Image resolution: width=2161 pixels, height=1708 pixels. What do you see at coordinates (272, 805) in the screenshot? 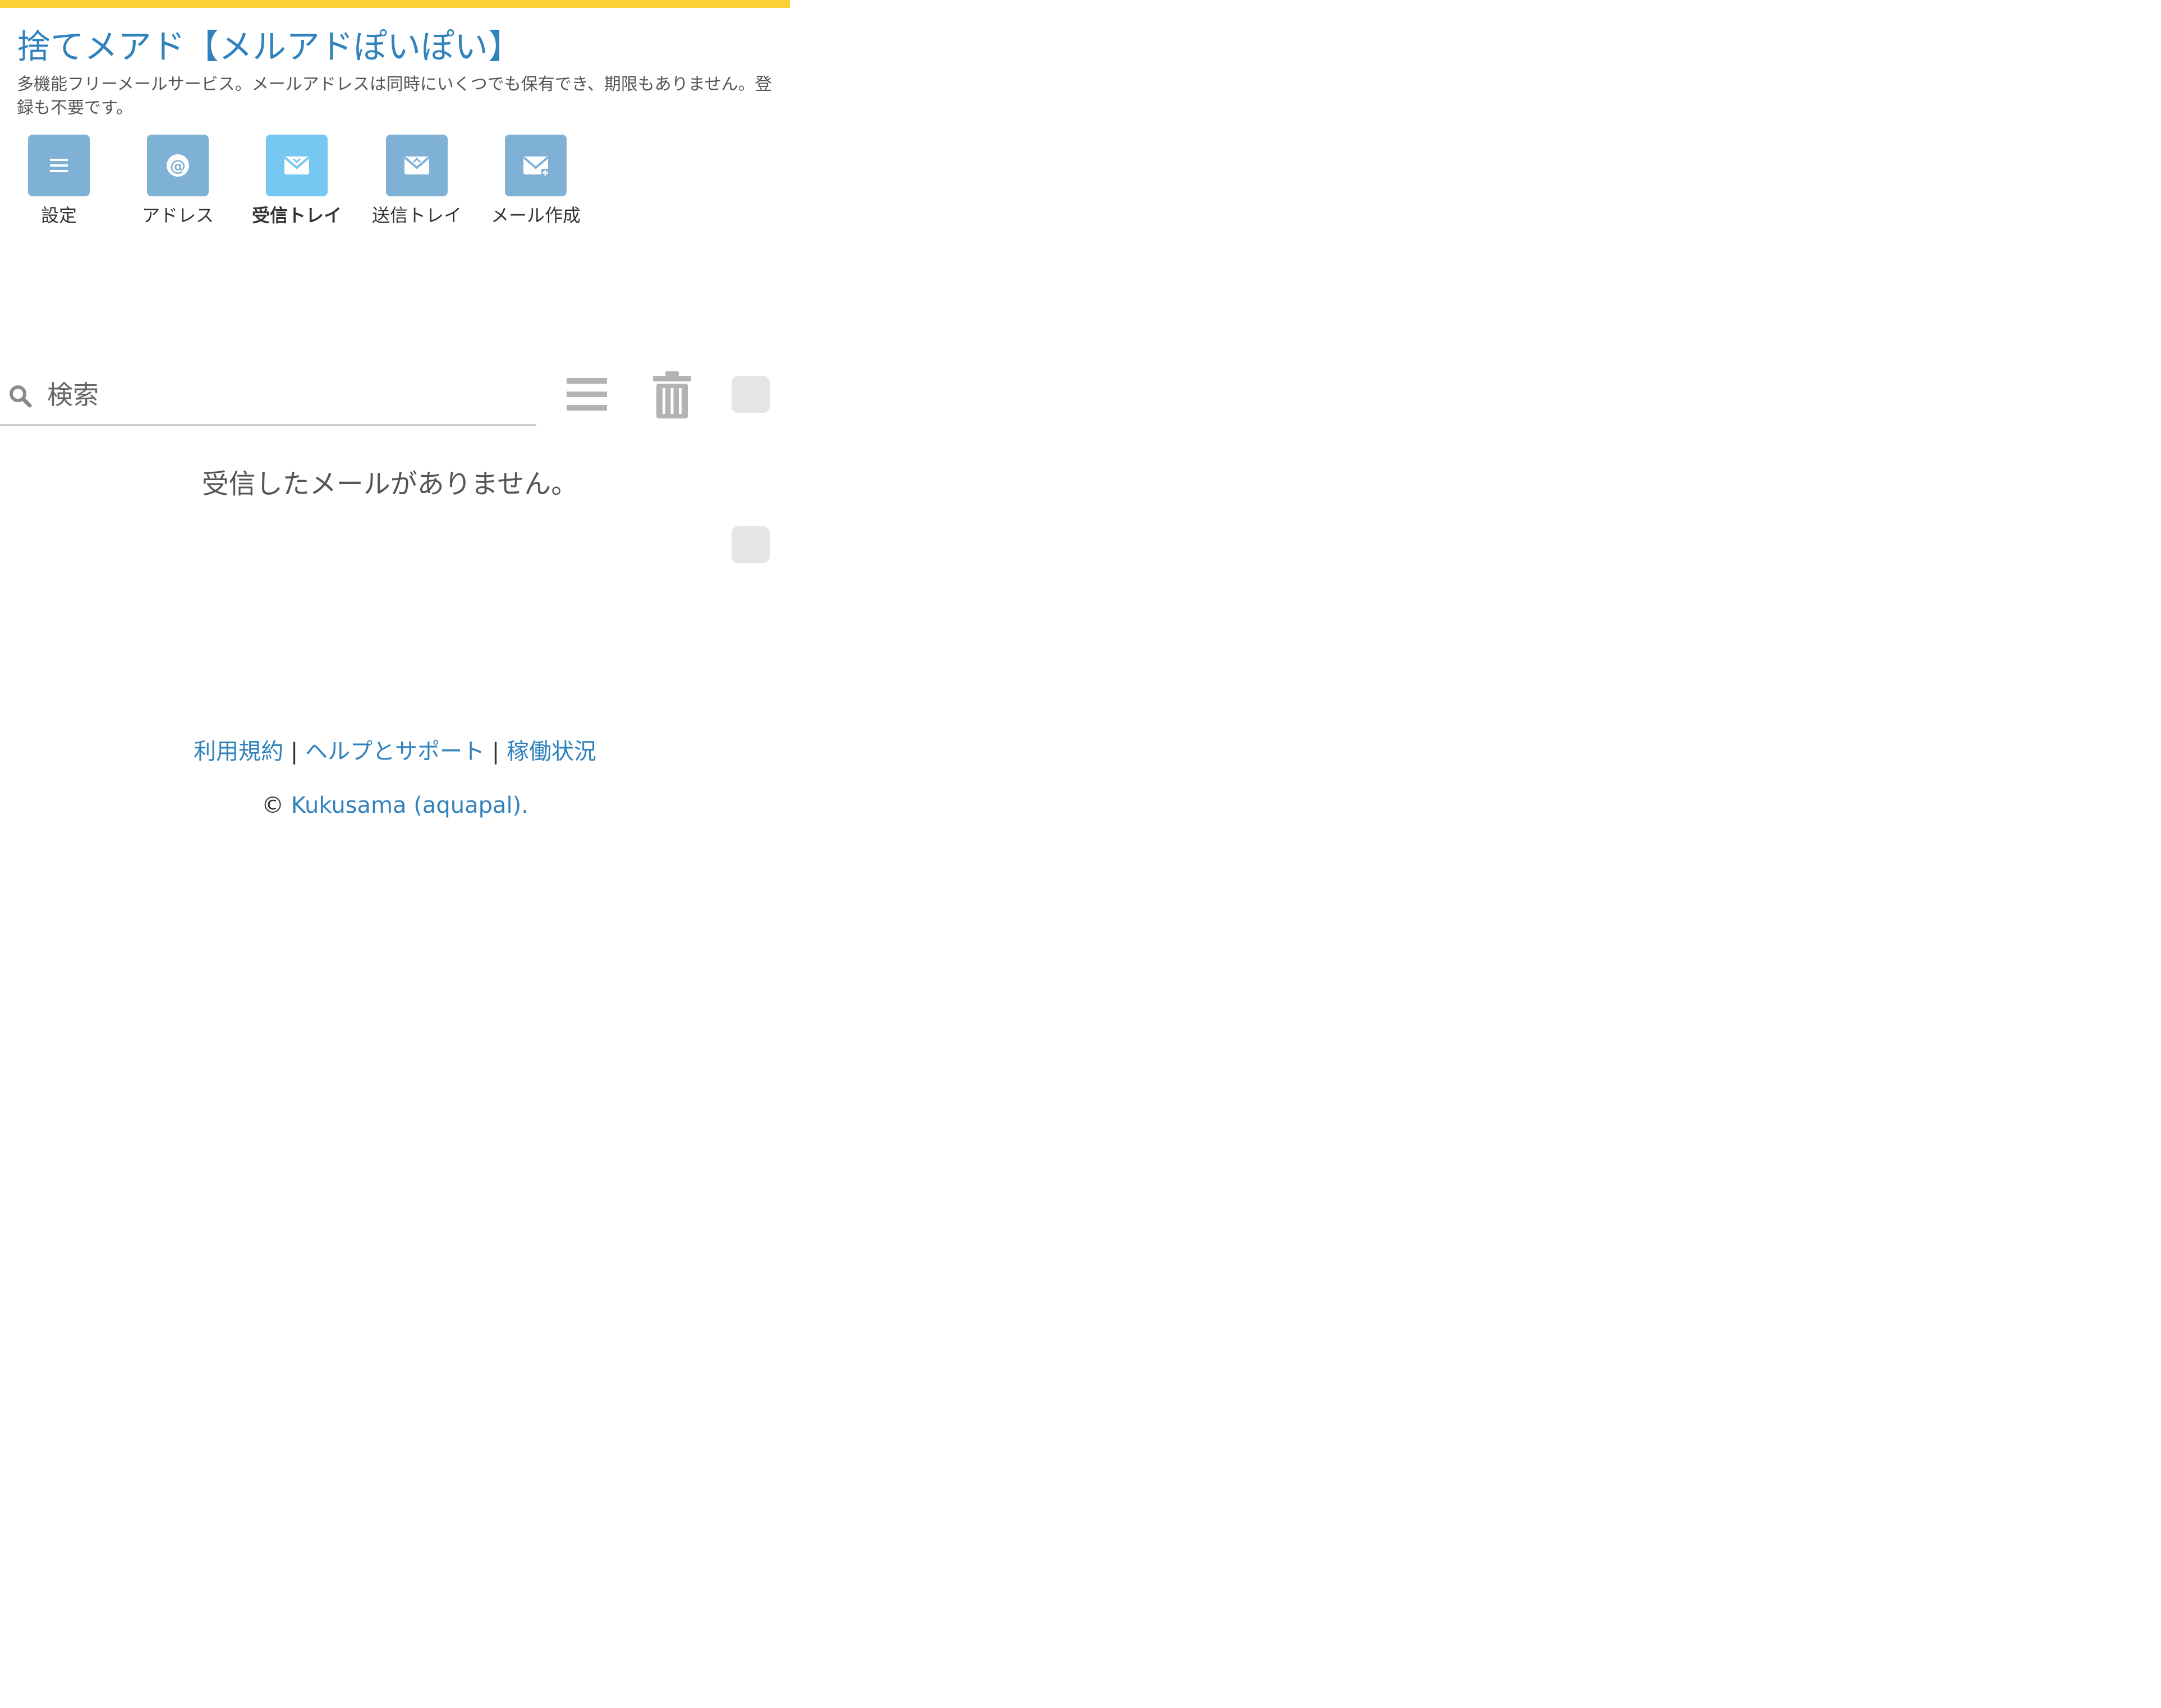
I see `copyright-symbol: ©` at bounding box center [272, 805].